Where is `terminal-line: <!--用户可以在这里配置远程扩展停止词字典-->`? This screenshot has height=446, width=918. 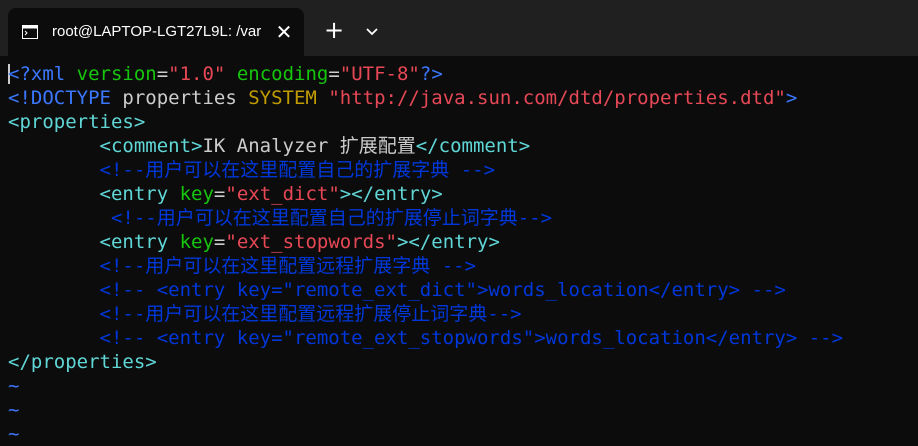
terminal-line: <!--用户可以在这里配置远程扩展停止词字典--> is located at coordinates (265, 314).